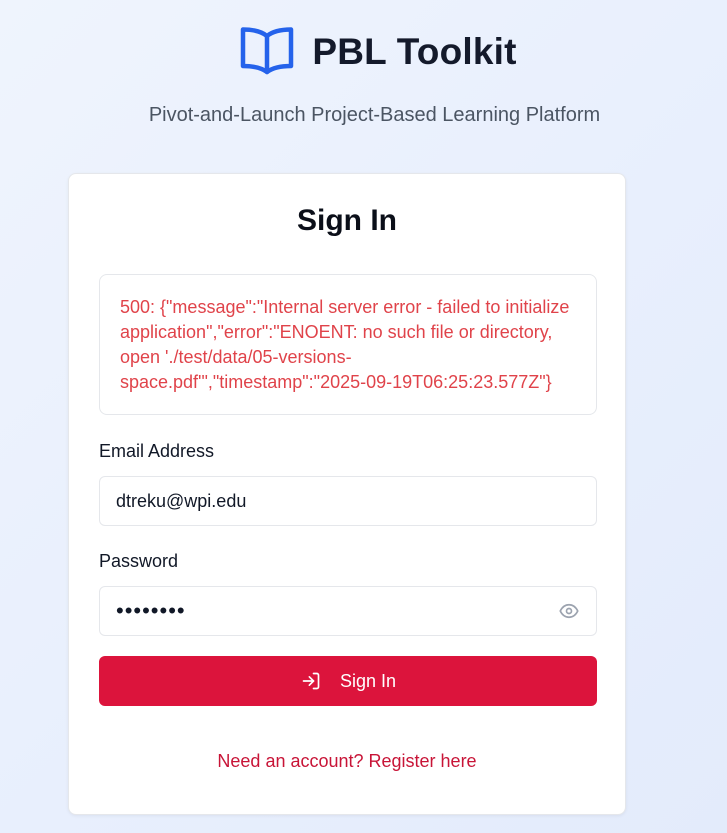  I want to click on email-field: dtreku@wpi.edu, so click(348, 501).